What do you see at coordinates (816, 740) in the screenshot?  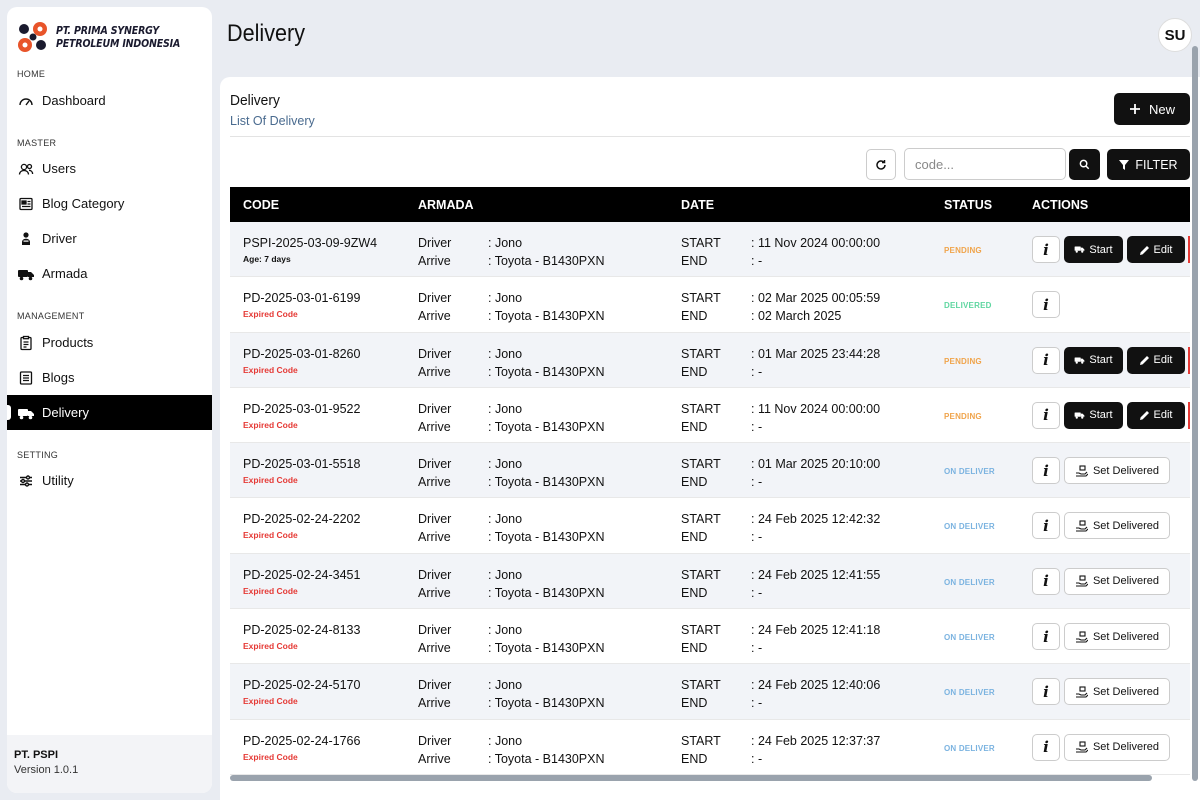 I see `start-date-value: : 24 Feb 2025 12:37:37` at bounding box center [816, 740].